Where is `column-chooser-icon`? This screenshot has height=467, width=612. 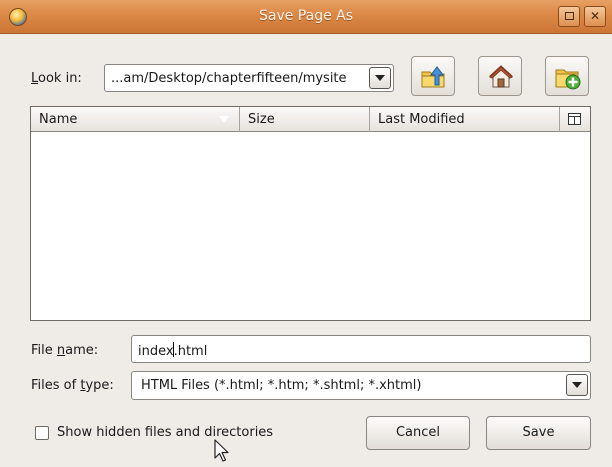 column-chooser-icon is located at coordinates (574, 119).